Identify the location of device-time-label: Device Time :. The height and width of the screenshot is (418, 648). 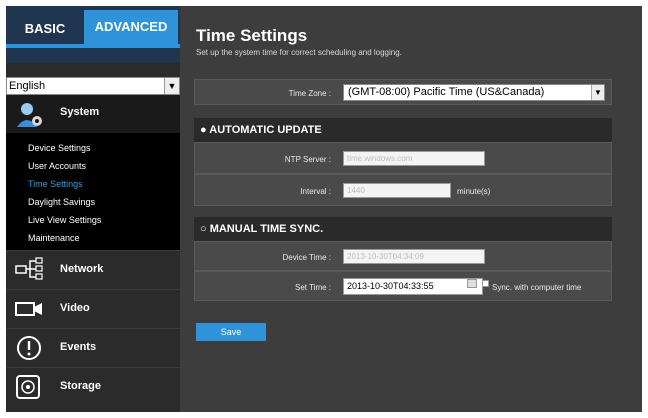
(306, 257).